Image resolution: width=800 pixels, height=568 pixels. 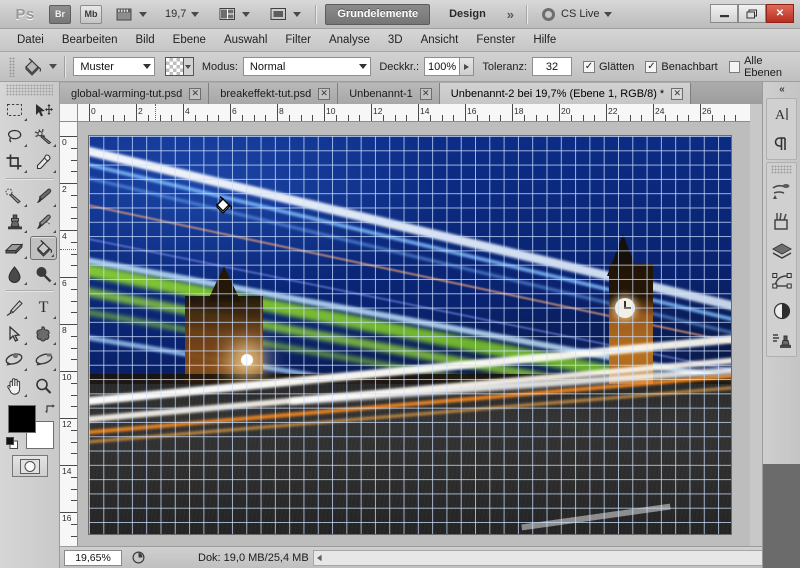 What do you see at coordinates (607, 14) in the screenshot?
I see `cs-live-caret-icon` at bounding box center [607, 14].